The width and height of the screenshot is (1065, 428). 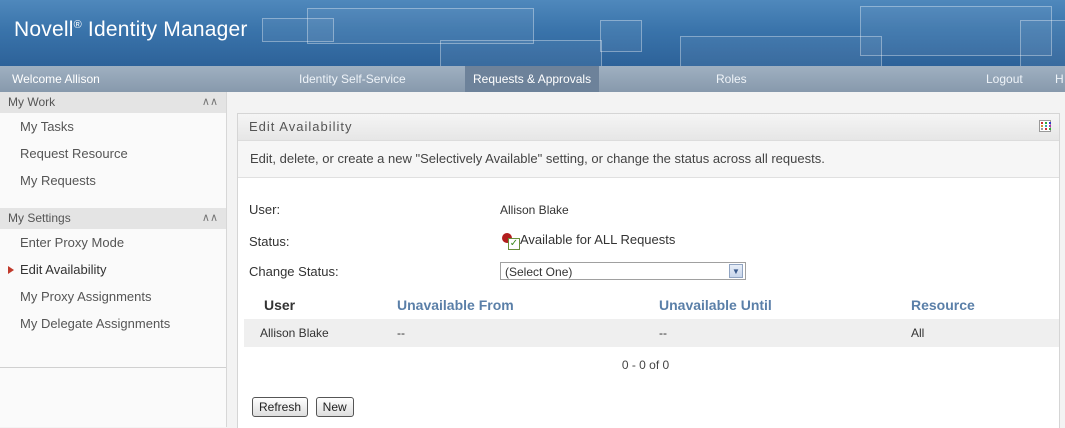 I want to click on sidebar-item-my-tasks: My Tasks, so click(x=113, y=126).